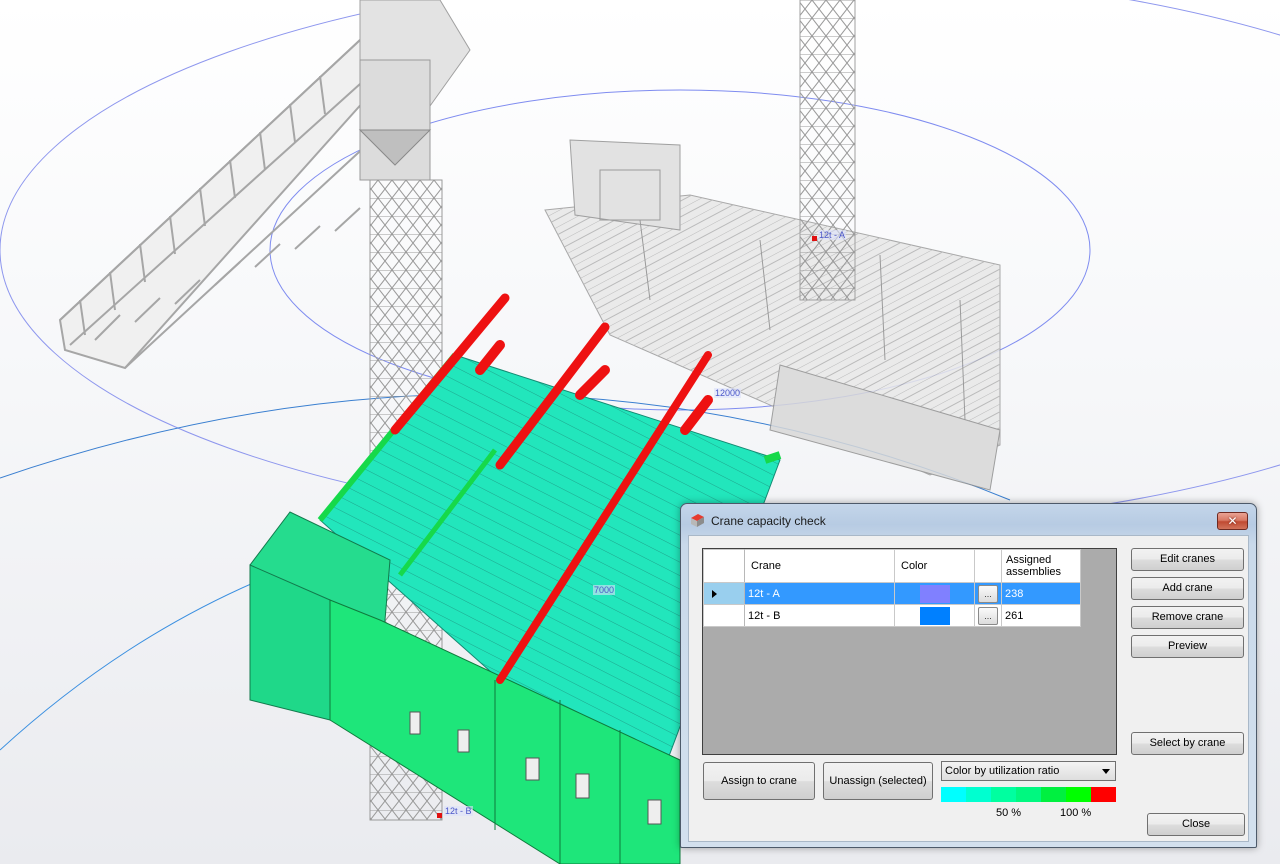 Image resolution: width=1280 pixels, height=864 pixels. Describe the element at coordinates (697, 520) in the screenshot. I see `app-icon` at that location.